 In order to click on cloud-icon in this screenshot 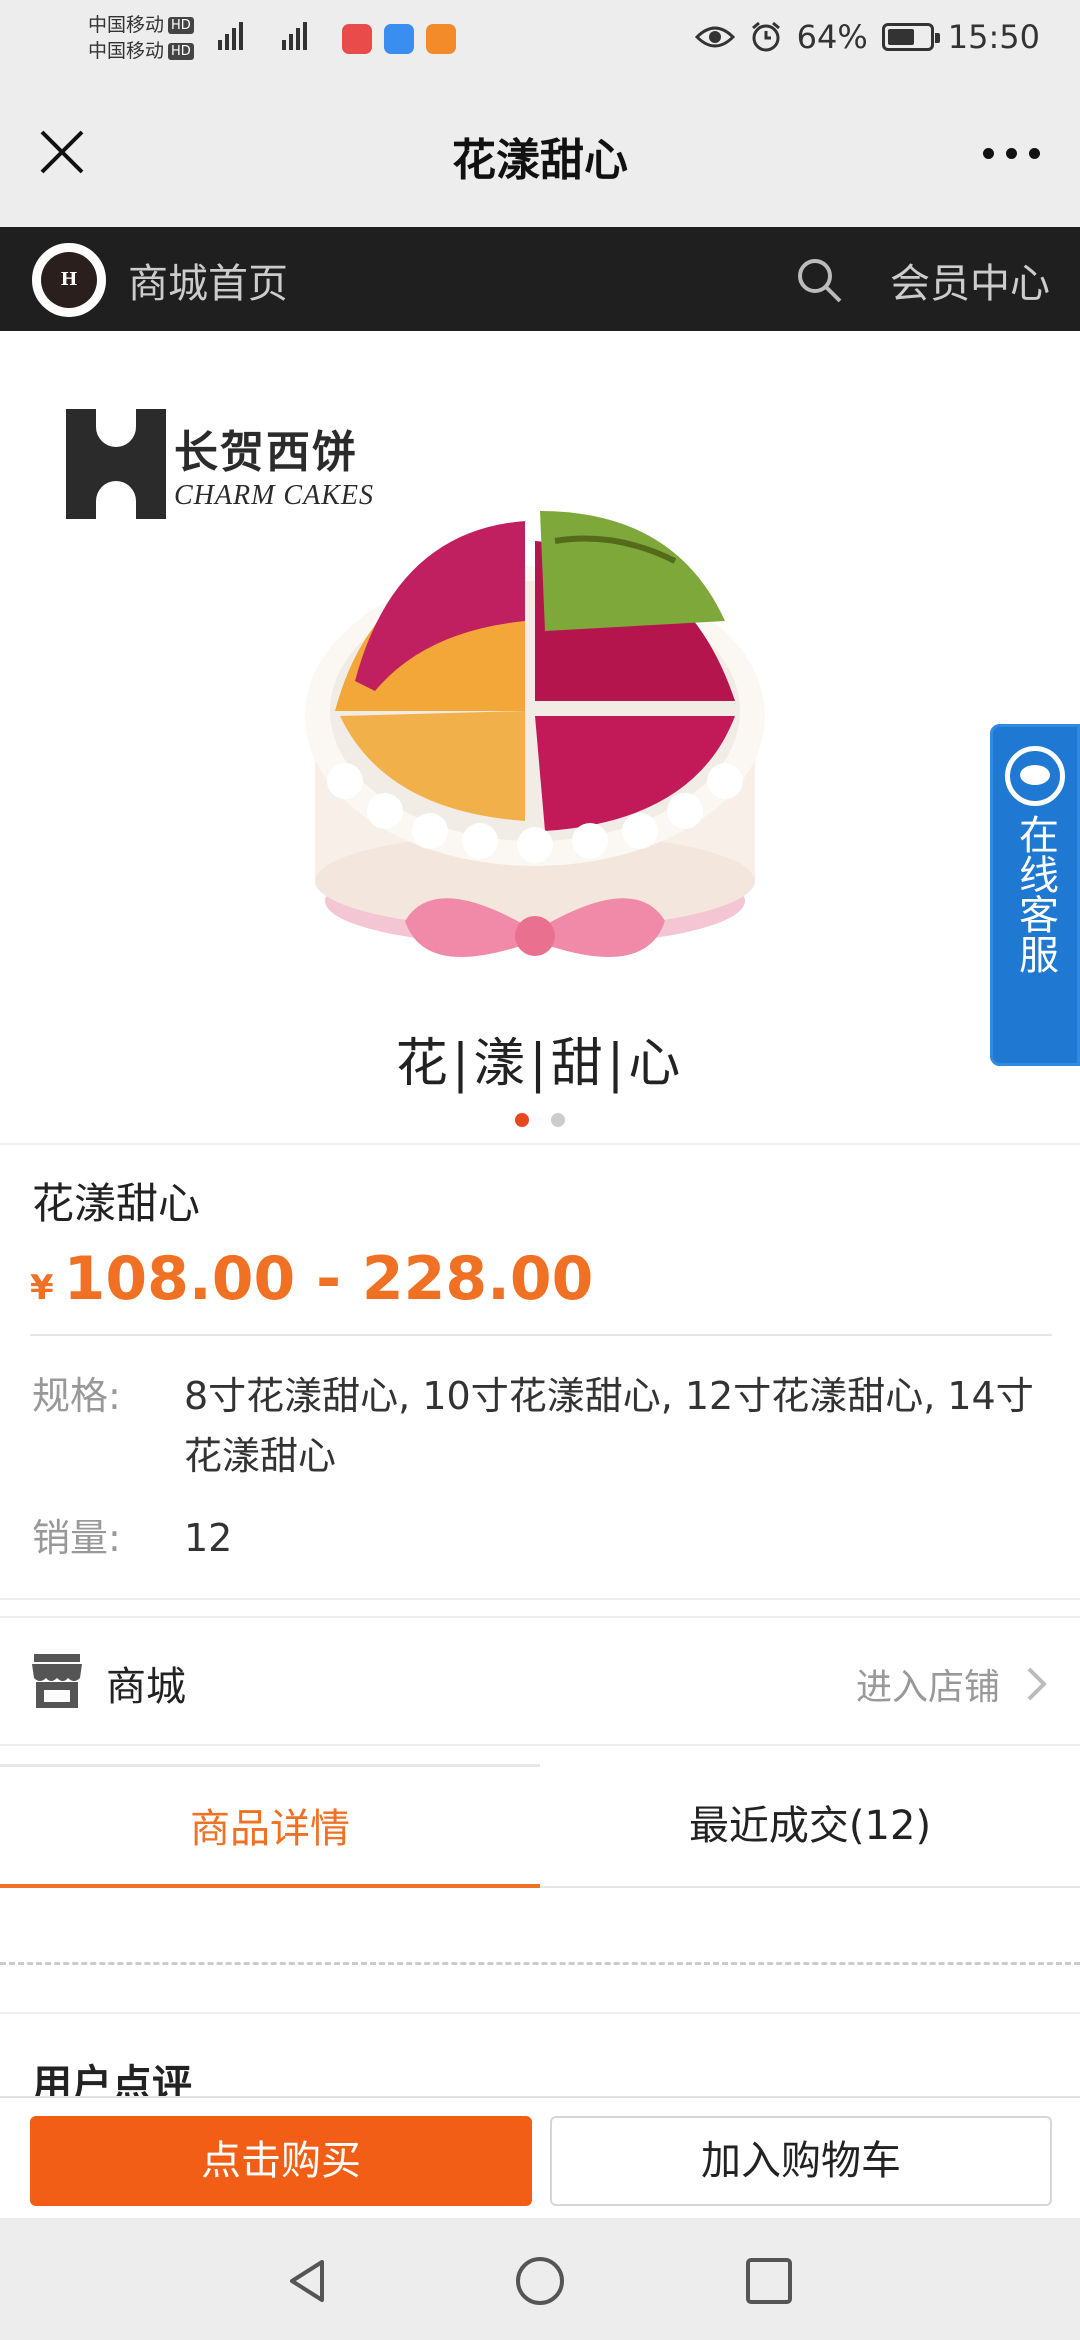, I will do `click(399, 39)`.